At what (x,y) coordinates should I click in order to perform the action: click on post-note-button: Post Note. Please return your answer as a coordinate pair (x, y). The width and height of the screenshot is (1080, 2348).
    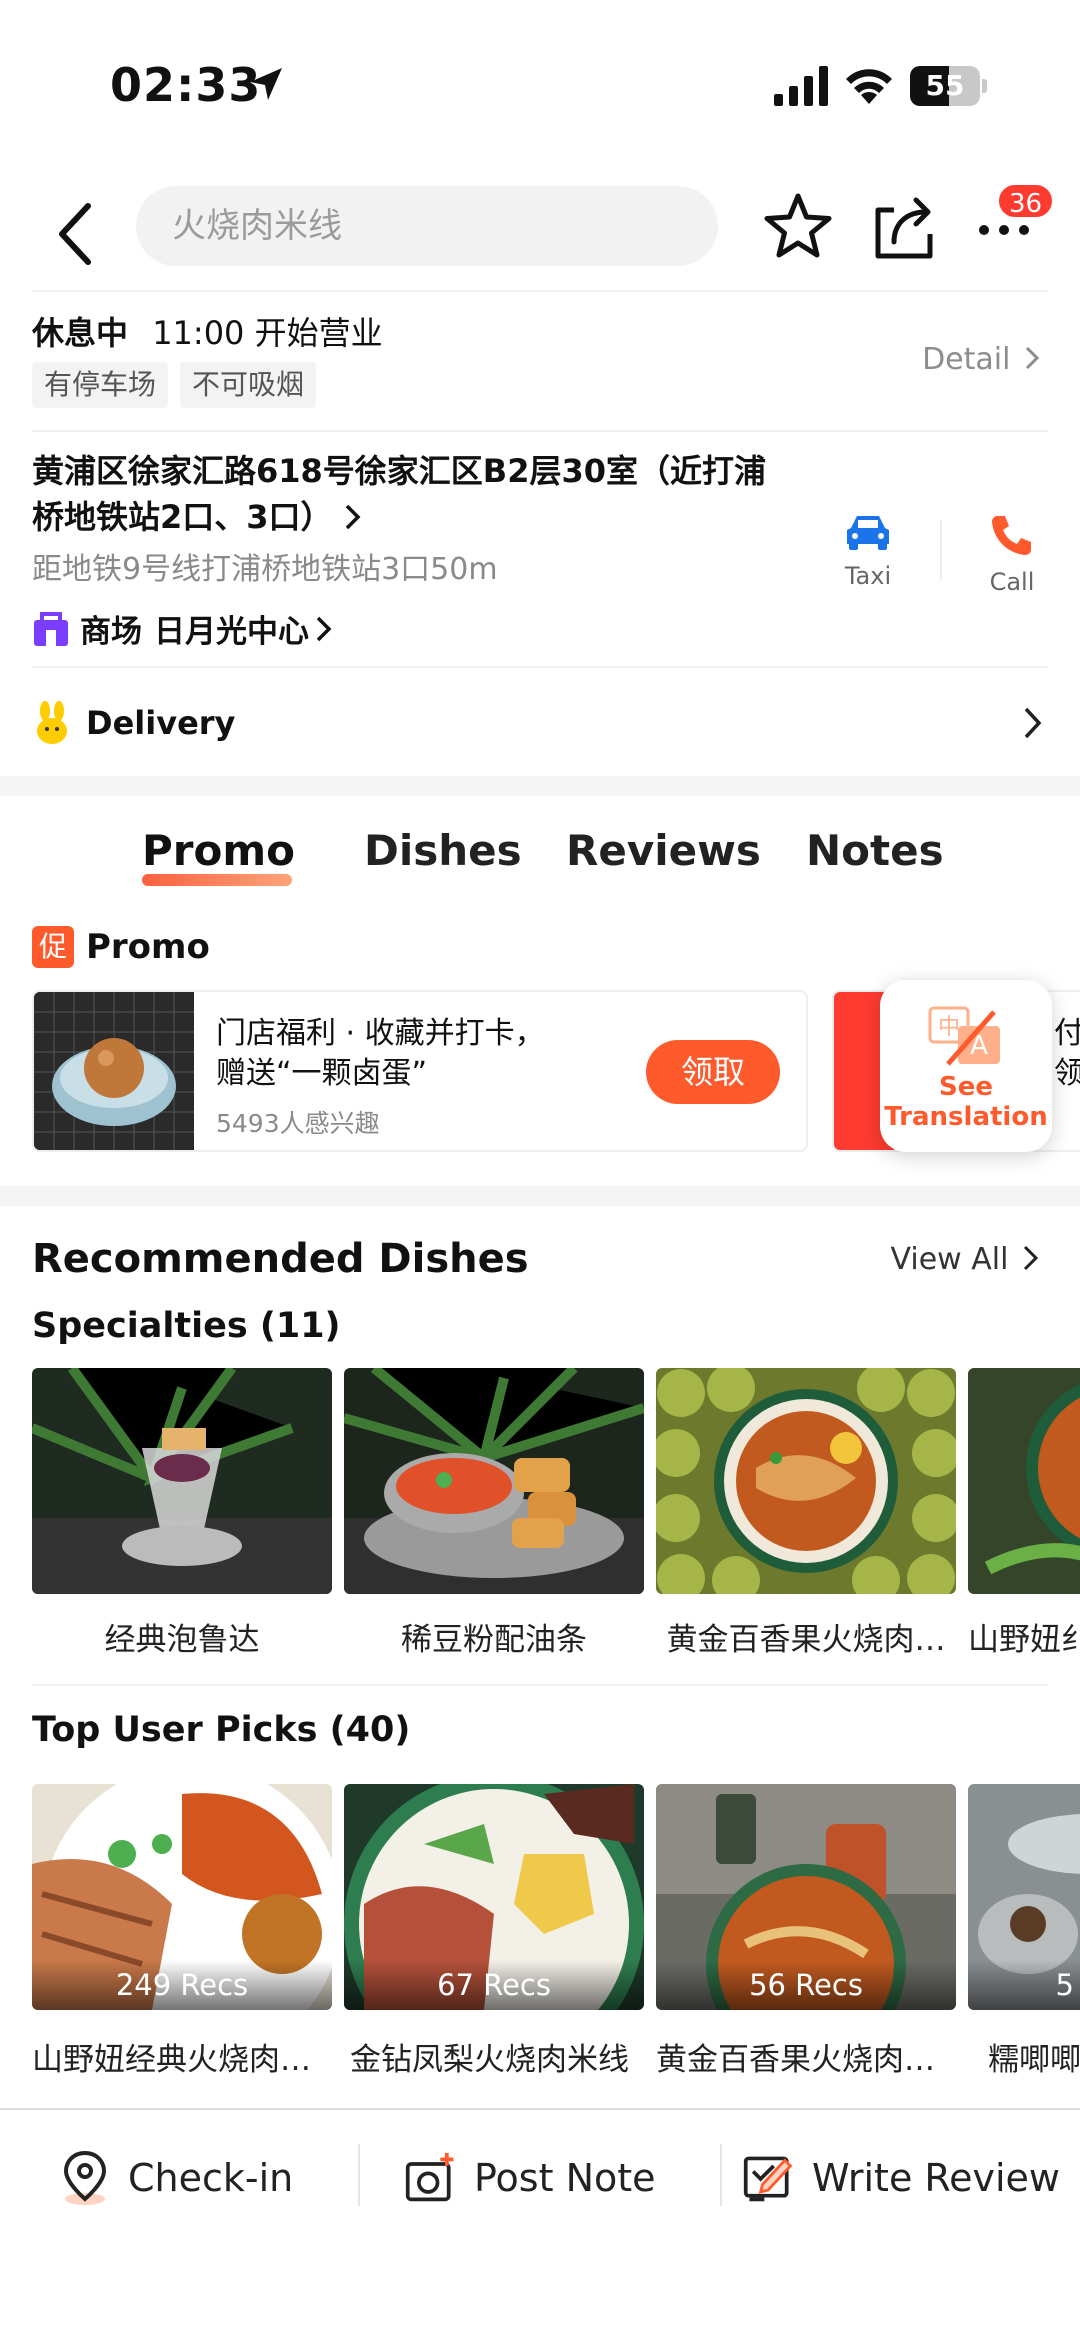
    Looking at the image, I should click on (530, 2178).